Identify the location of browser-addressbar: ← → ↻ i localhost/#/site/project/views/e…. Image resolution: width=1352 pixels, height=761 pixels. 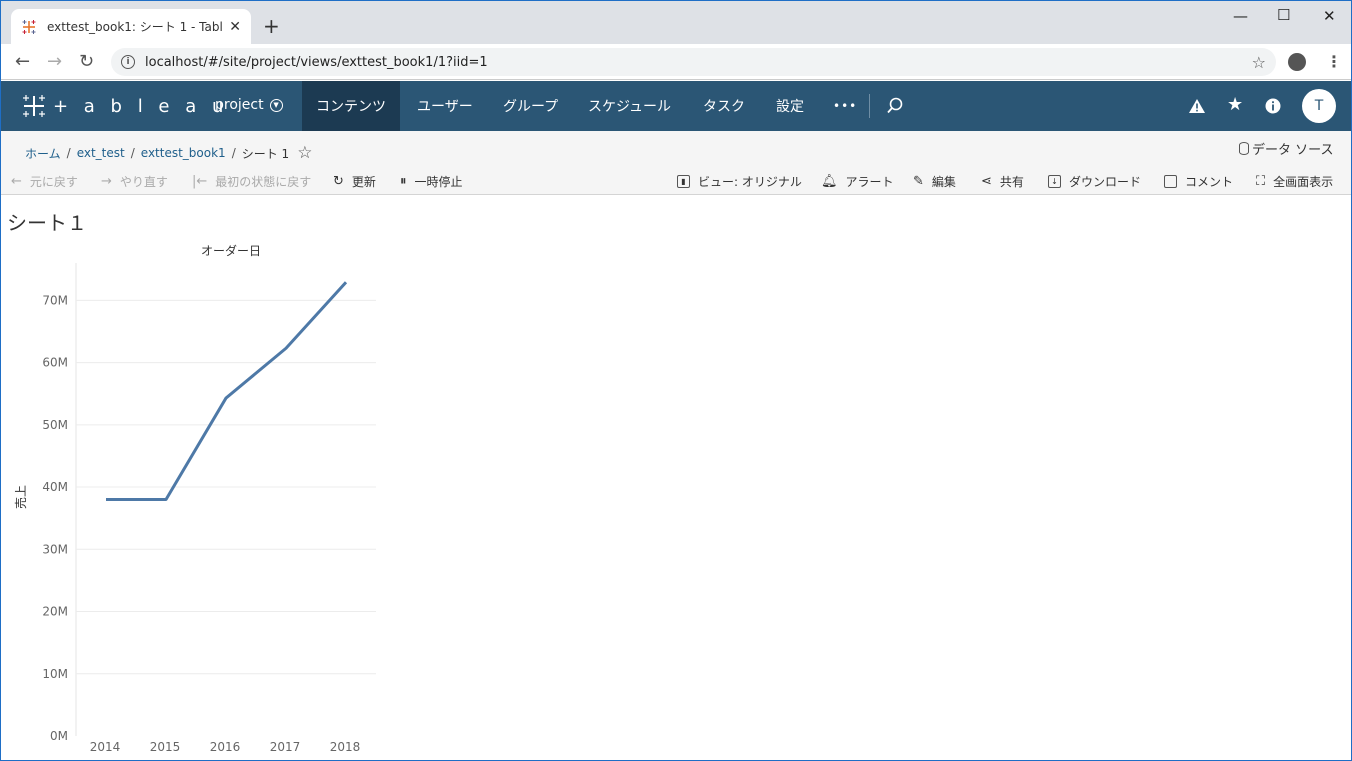
(676, 62).